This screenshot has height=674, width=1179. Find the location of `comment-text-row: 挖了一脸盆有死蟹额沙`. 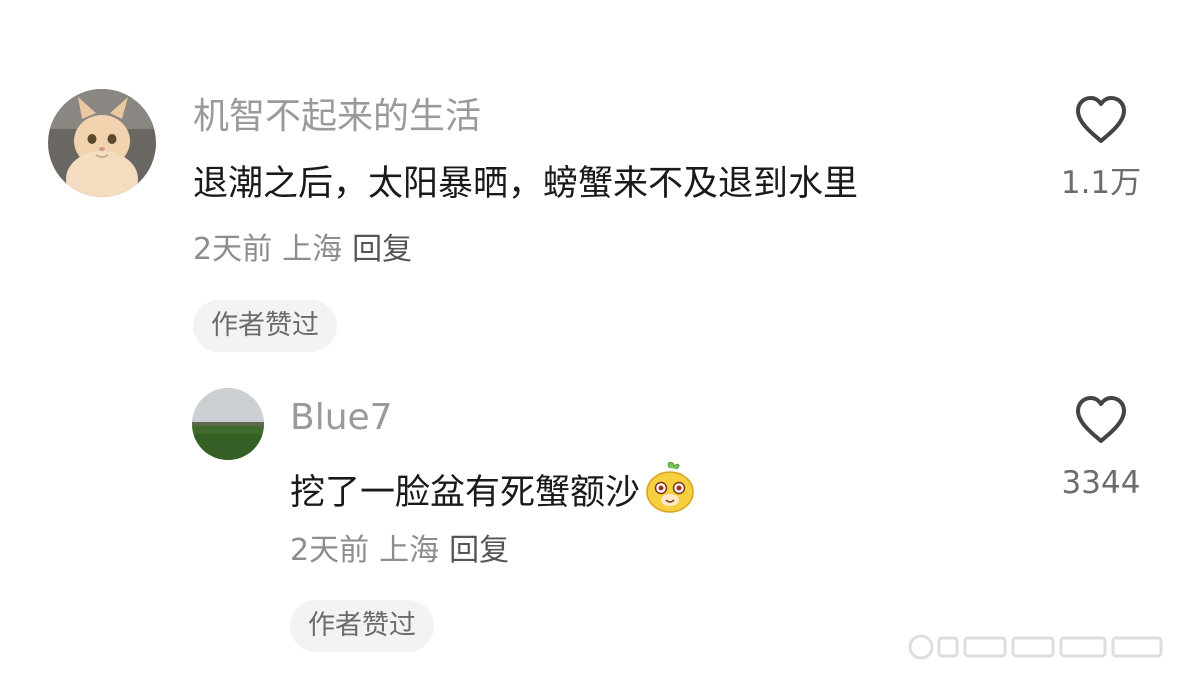

comment-text-row: 挖了一脸盆有死蟹额沙 is located at coordinates (493, 492).